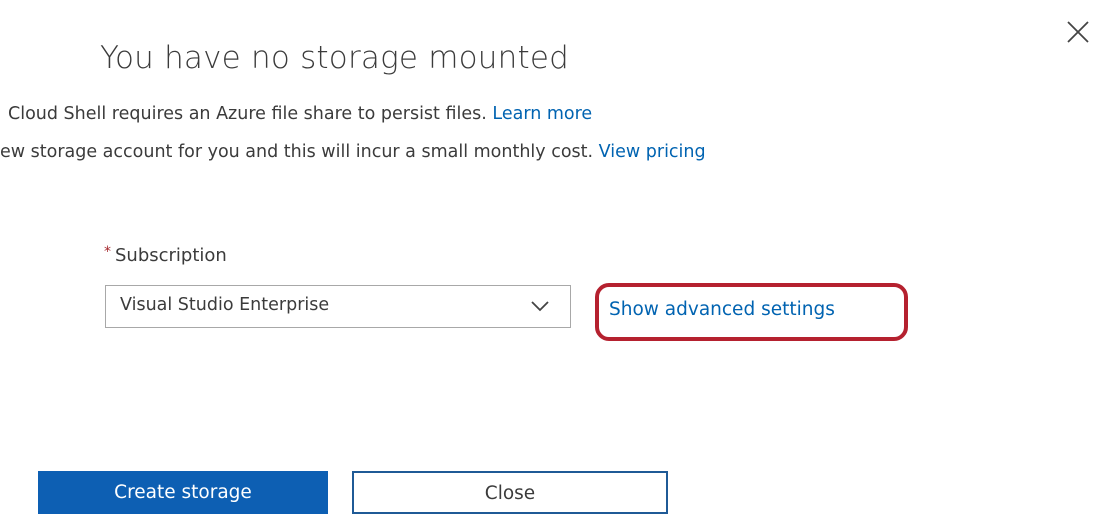 The width and height of the screenshot is (1104, 514). I want to click on subscription-dropdown: Visual Studio Enterprise, so click(338, 306).